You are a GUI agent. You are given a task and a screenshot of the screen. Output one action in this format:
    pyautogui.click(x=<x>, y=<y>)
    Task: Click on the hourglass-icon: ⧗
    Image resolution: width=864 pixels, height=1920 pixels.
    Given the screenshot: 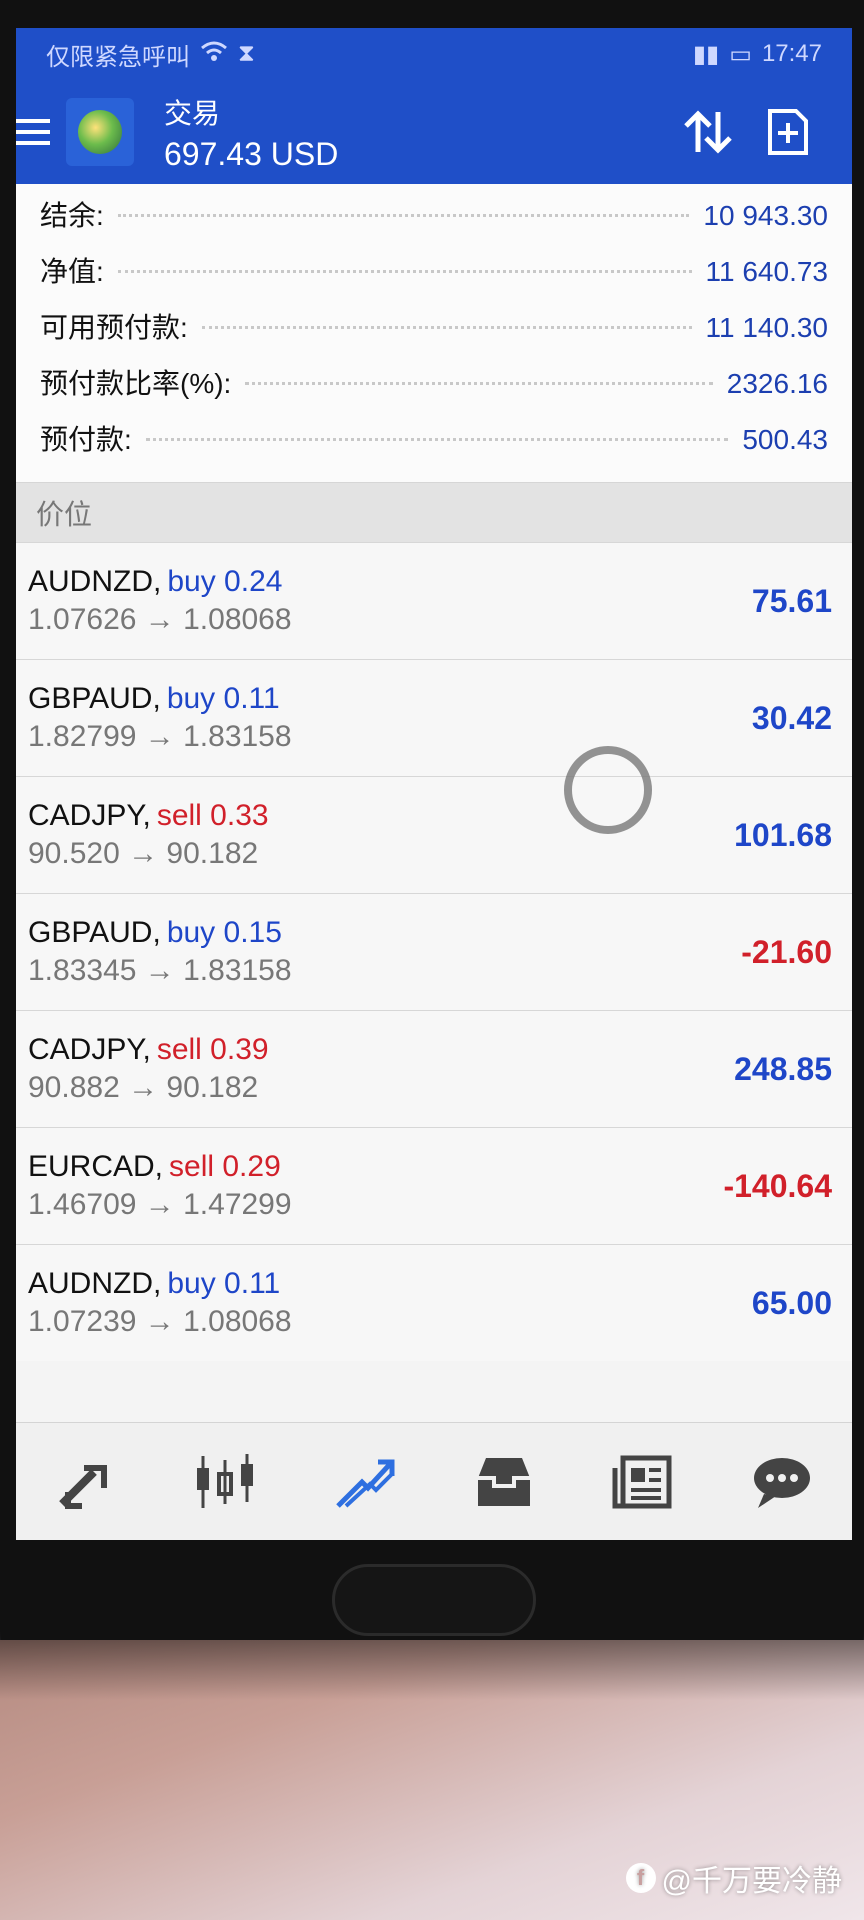 What is the action you would take?
    pyautogui.click(x=246, y=53)
    